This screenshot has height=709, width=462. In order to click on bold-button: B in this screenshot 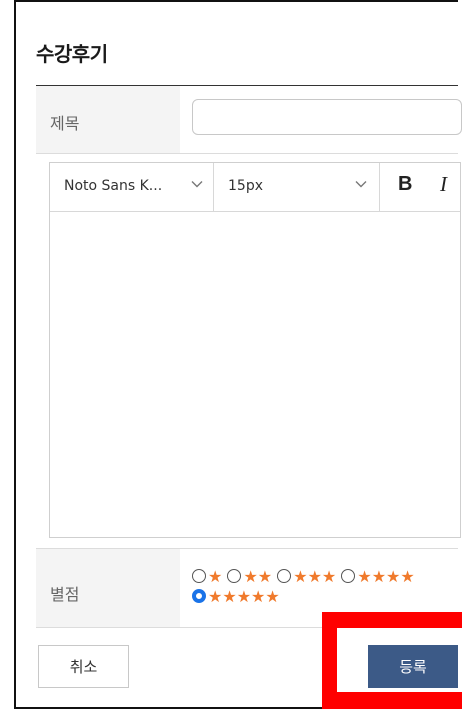, I will do `click(405, 184)`.